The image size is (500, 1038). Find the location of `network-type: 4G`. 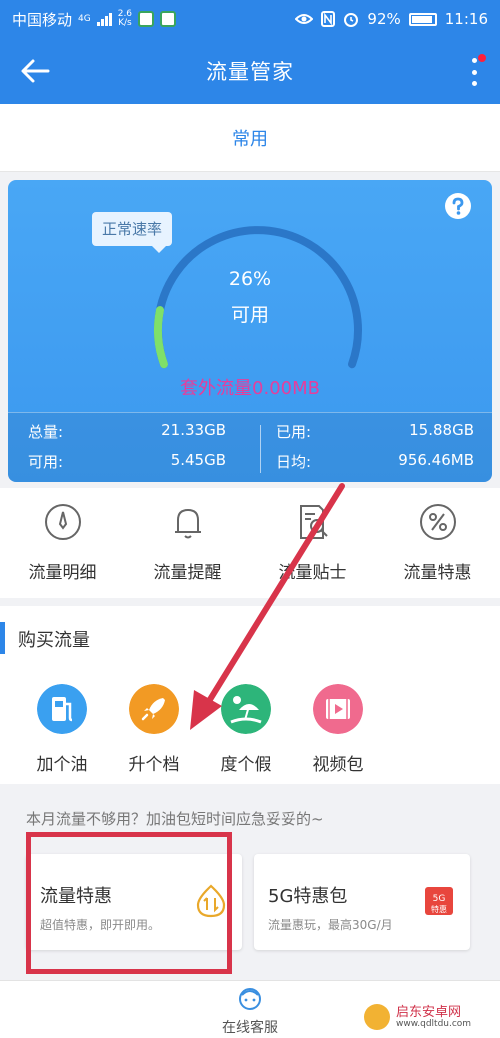

network-type: 4G is located at coordinates (84, 18).